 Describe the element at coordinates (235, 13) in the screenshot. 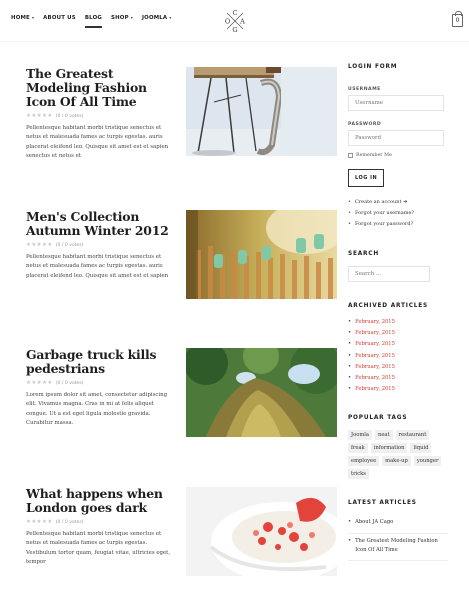

I see `logo-letter: C` at that location.